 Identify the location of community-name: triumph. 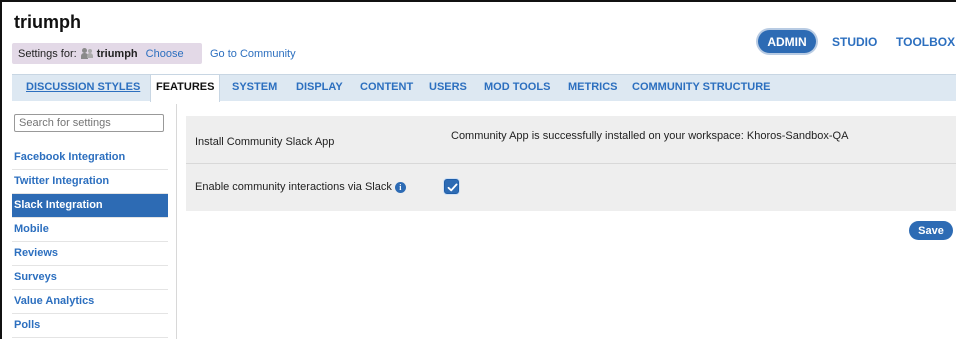
(117, 53).